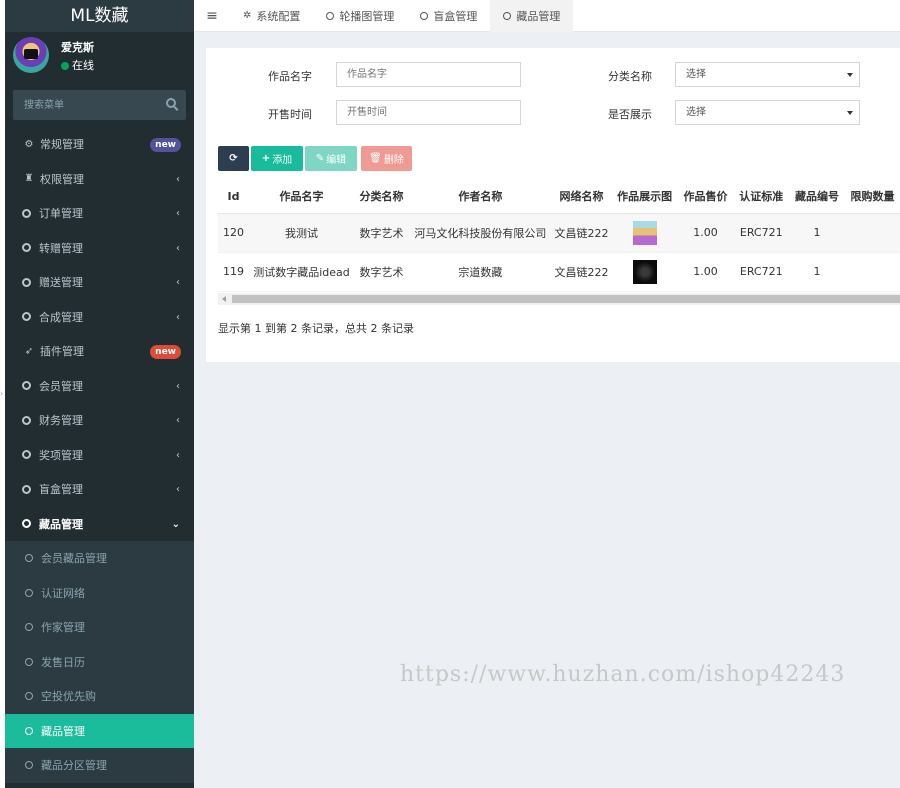 The height and width of the screenshot is (788, 900). Describe the element at coordinates (767, 74) in the screenshot. I see `filter-category-select: 选择` at that location.